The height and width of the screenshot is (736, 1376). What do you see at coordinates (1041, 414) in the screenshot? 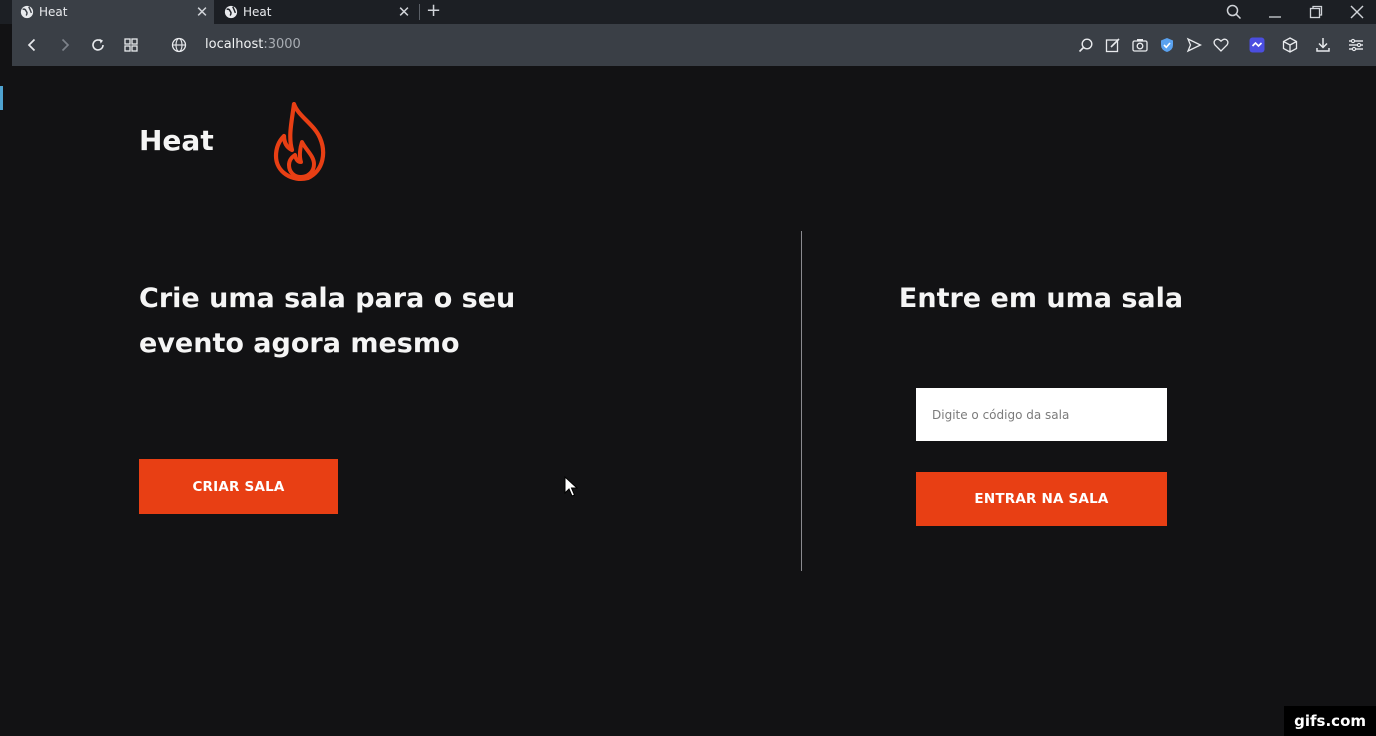
I see `room-code-input` at bounding box center [1041, 414].